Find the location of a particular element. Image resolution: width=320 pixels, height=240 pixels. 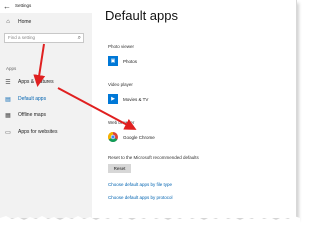

sidebar-item-default-apps: ▤ Default apps is located at coordinates (25, 99).